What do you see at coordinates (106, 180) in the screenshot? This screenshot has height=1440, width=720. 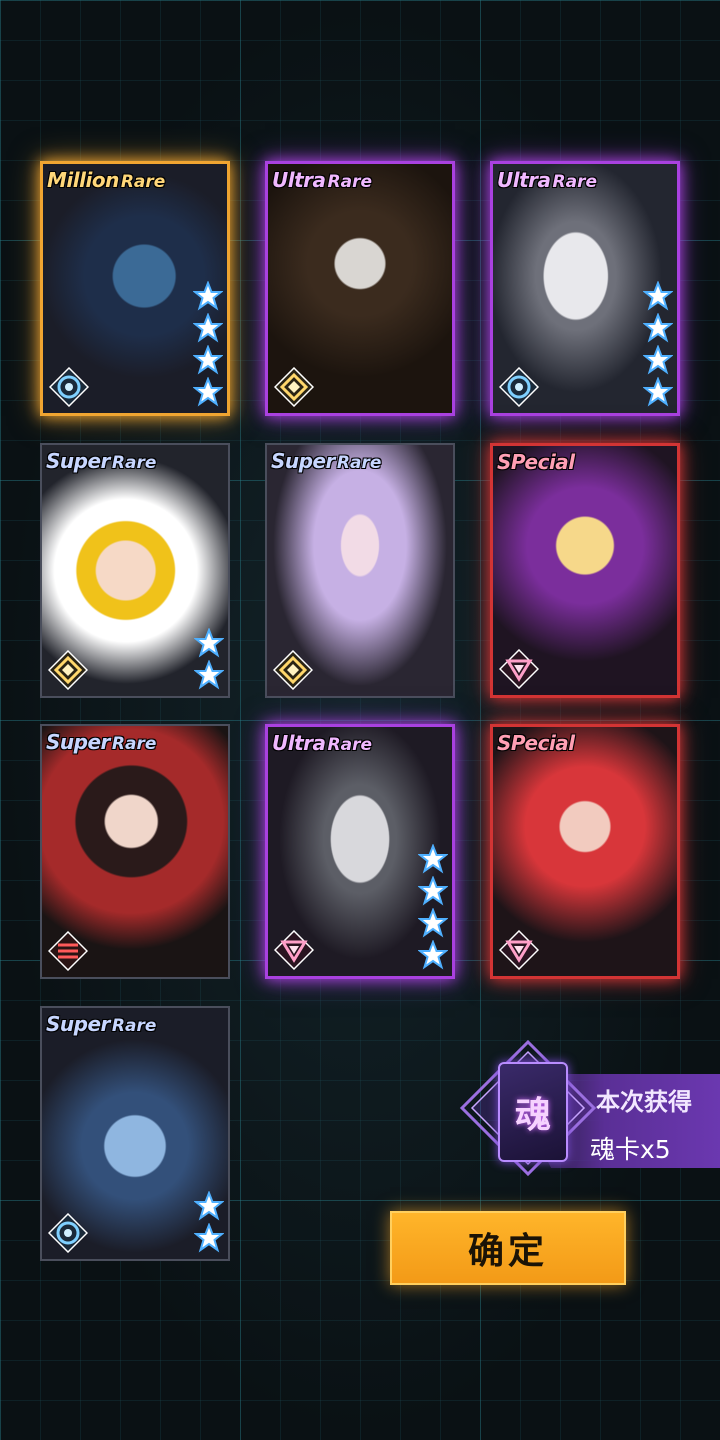 I see `rarity-label: Million Rare` at bounding box center [106, 180].